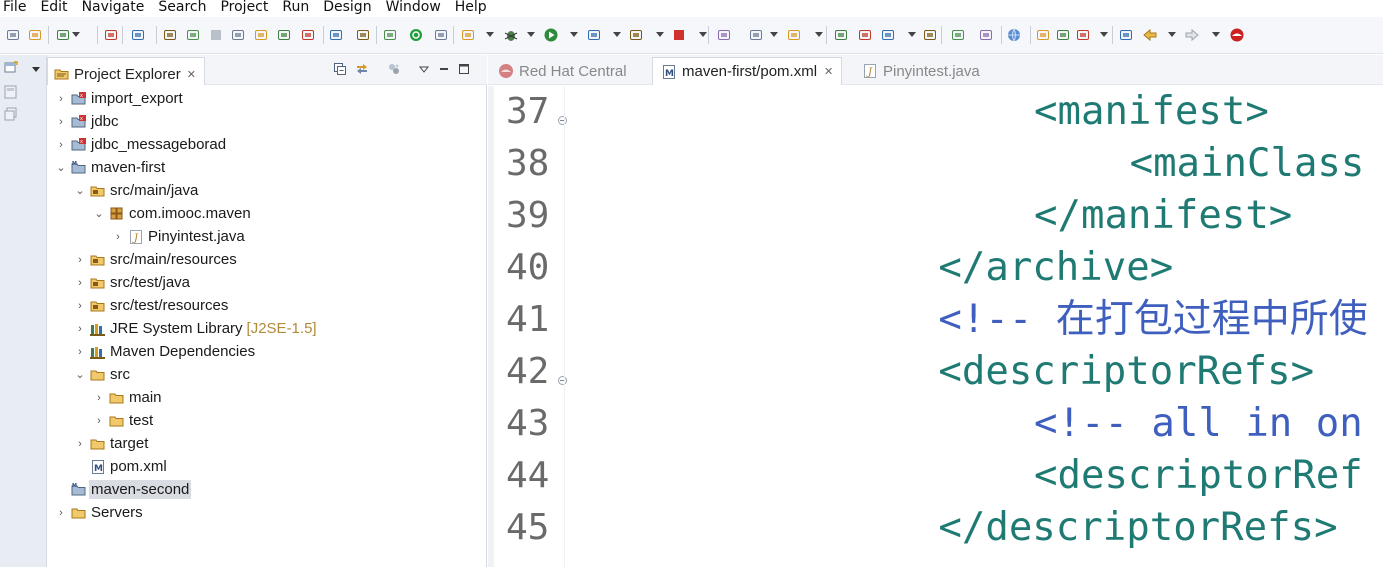 The image size is (1383, 567). I want to click on tree-item: › src/main/resources, so click(267, 259).